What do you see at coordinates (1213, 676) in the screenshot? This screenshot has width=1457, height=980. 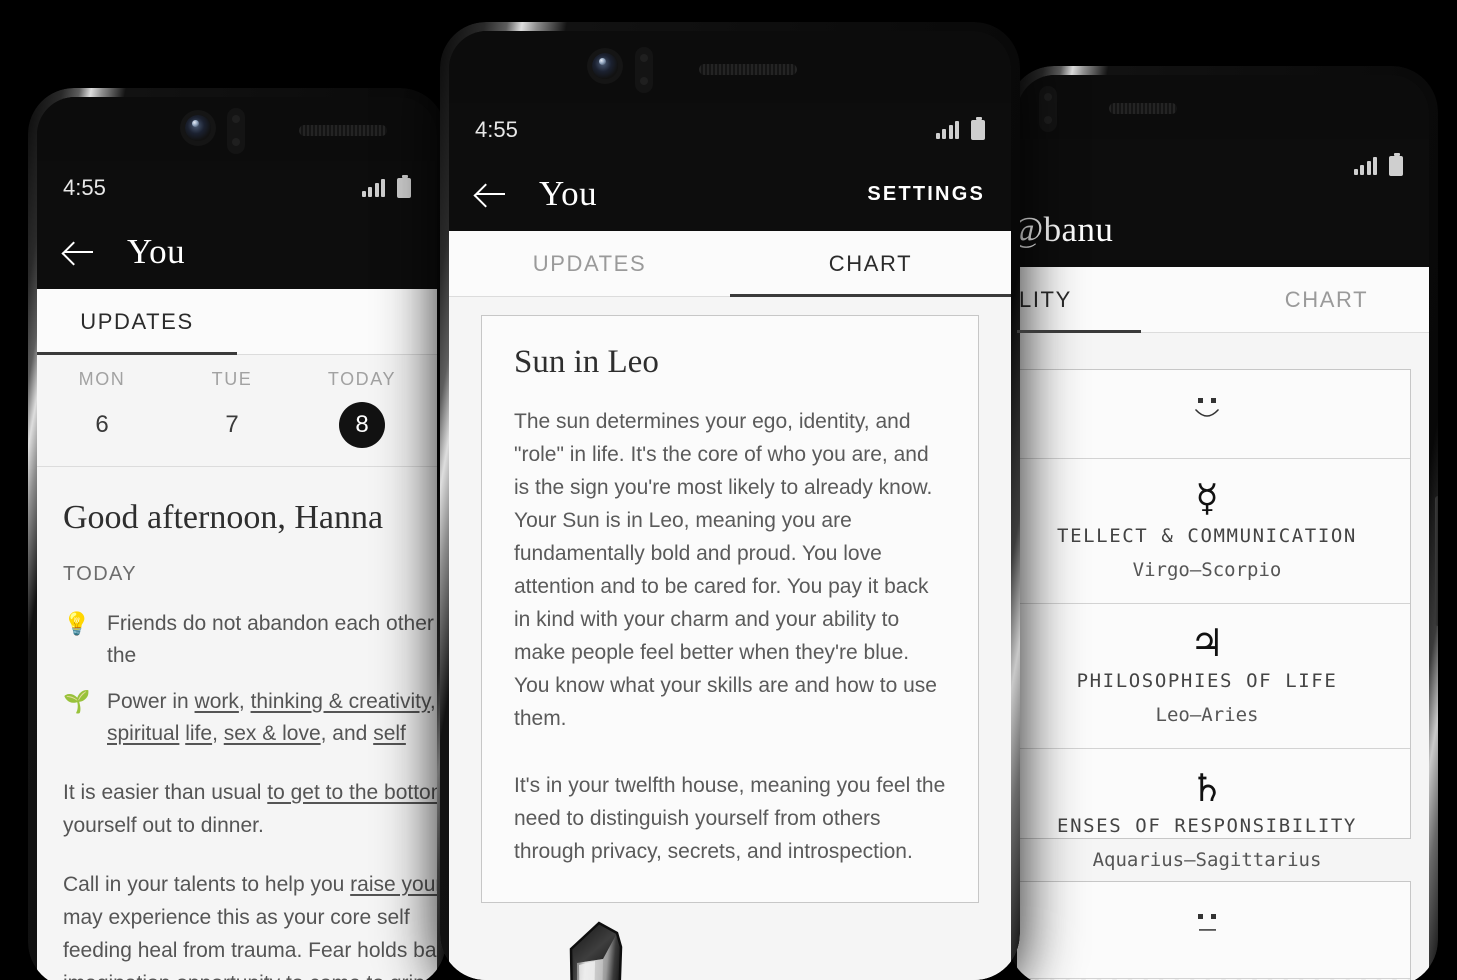 I see `chart-row-jupiter: ♃ PHILOSOPHIES OF LIFE Leo—Aries` at bounding box center [1213, 676].